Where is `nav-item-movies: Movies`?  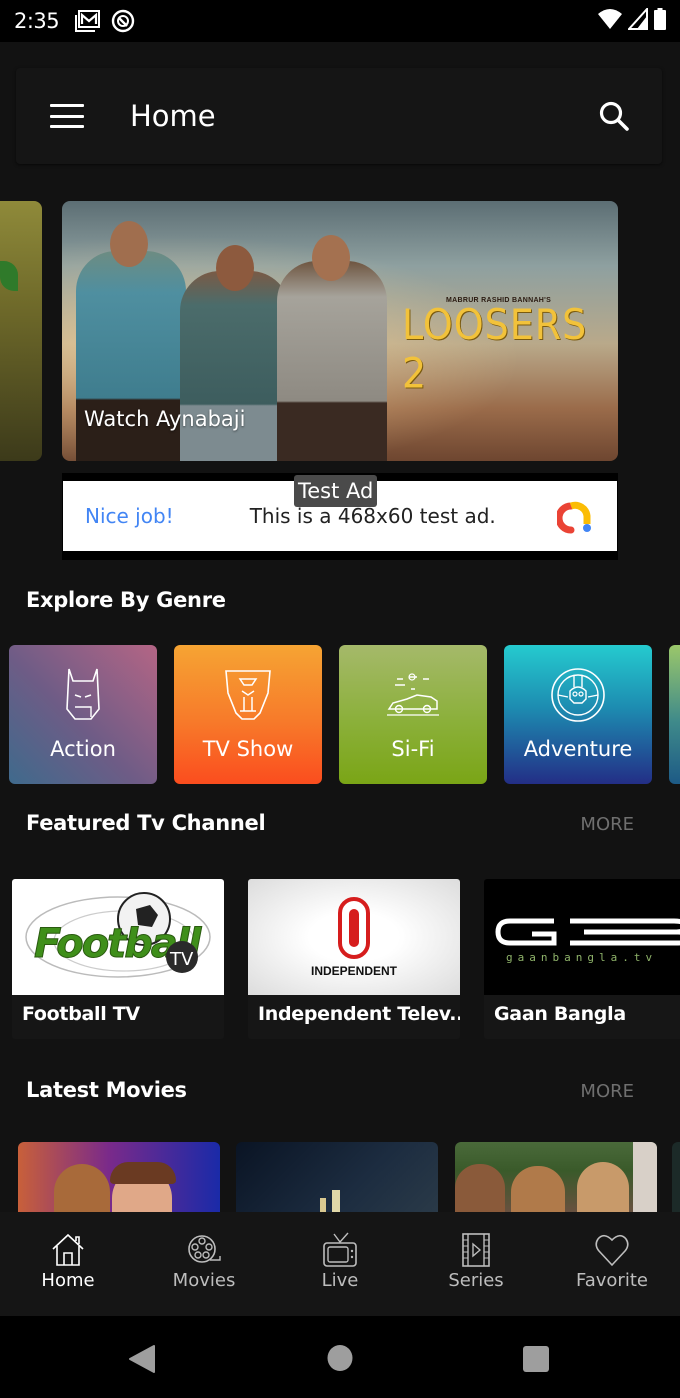
nav-item-movies: Movies is located at coordinates (204, 1264).